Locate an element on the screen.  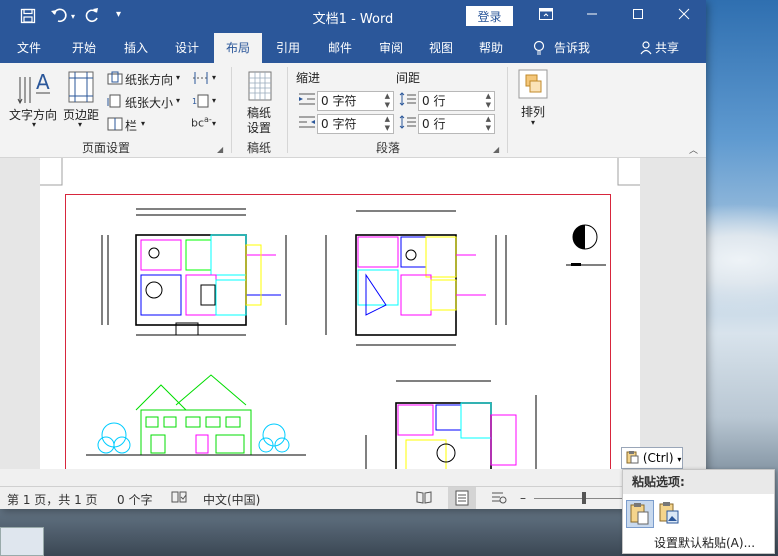
zoom-out-icon: – is located at coordinates (523, 498).